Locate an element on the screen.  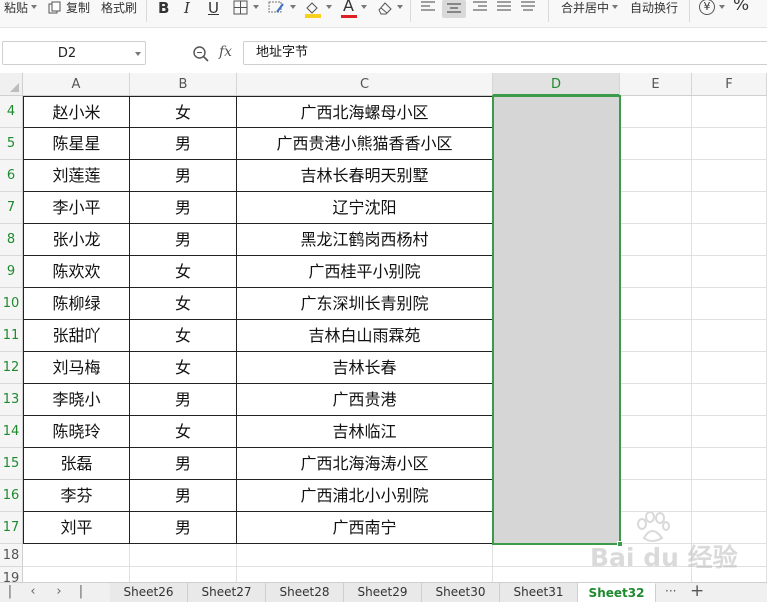
row-header: 5 is located at coordinates (11, 144).